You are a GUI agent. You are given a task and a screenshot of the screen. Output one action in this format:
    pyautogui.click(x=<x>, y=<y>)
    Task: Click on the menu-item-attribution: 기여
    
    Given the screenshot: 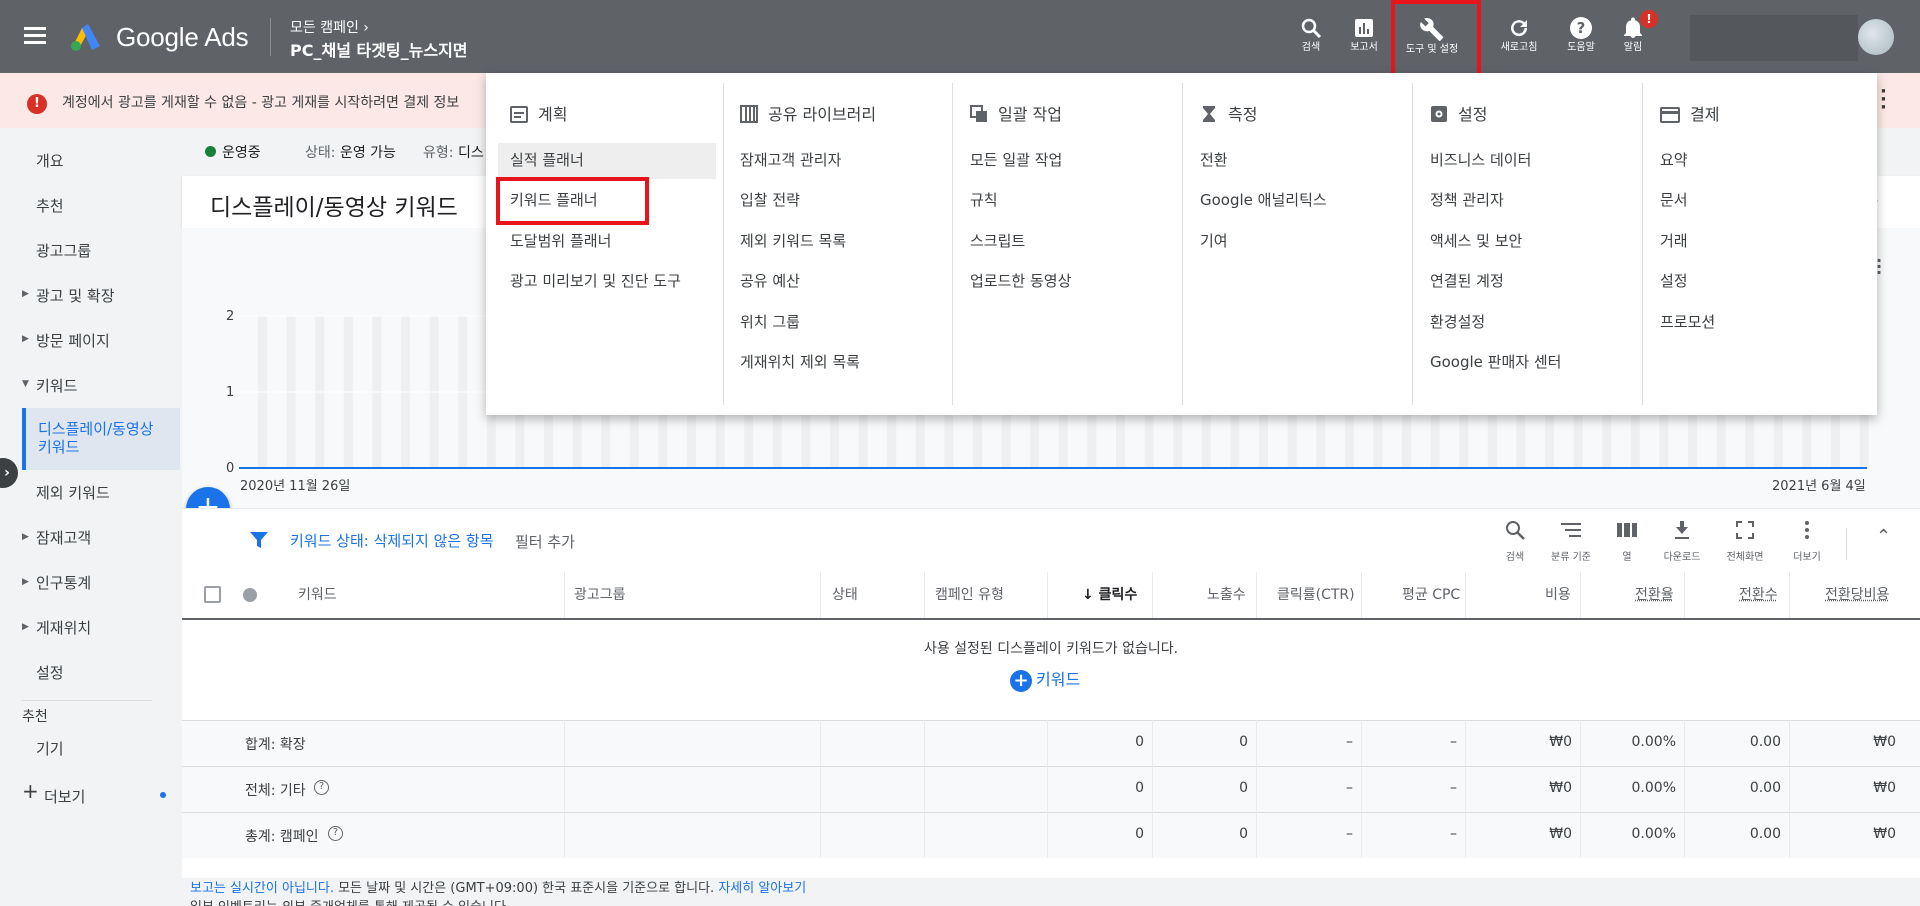 What is the action you would take?
    pyautogui.click(x=1214, y=240)
    